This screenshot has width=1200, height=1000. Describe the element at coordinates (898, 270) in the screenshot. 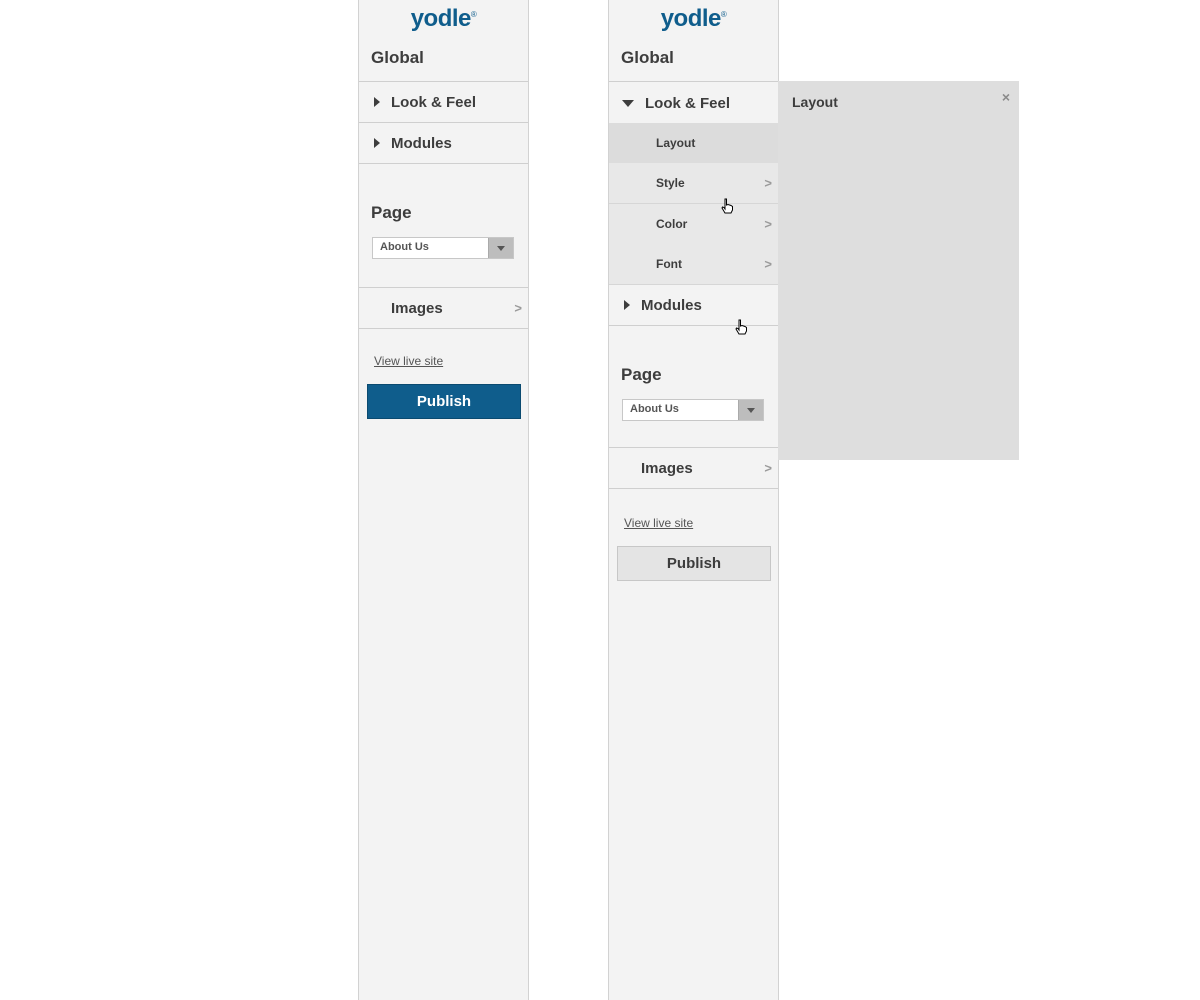

I see `layout-flyout-panel: Layout ×` at that location.